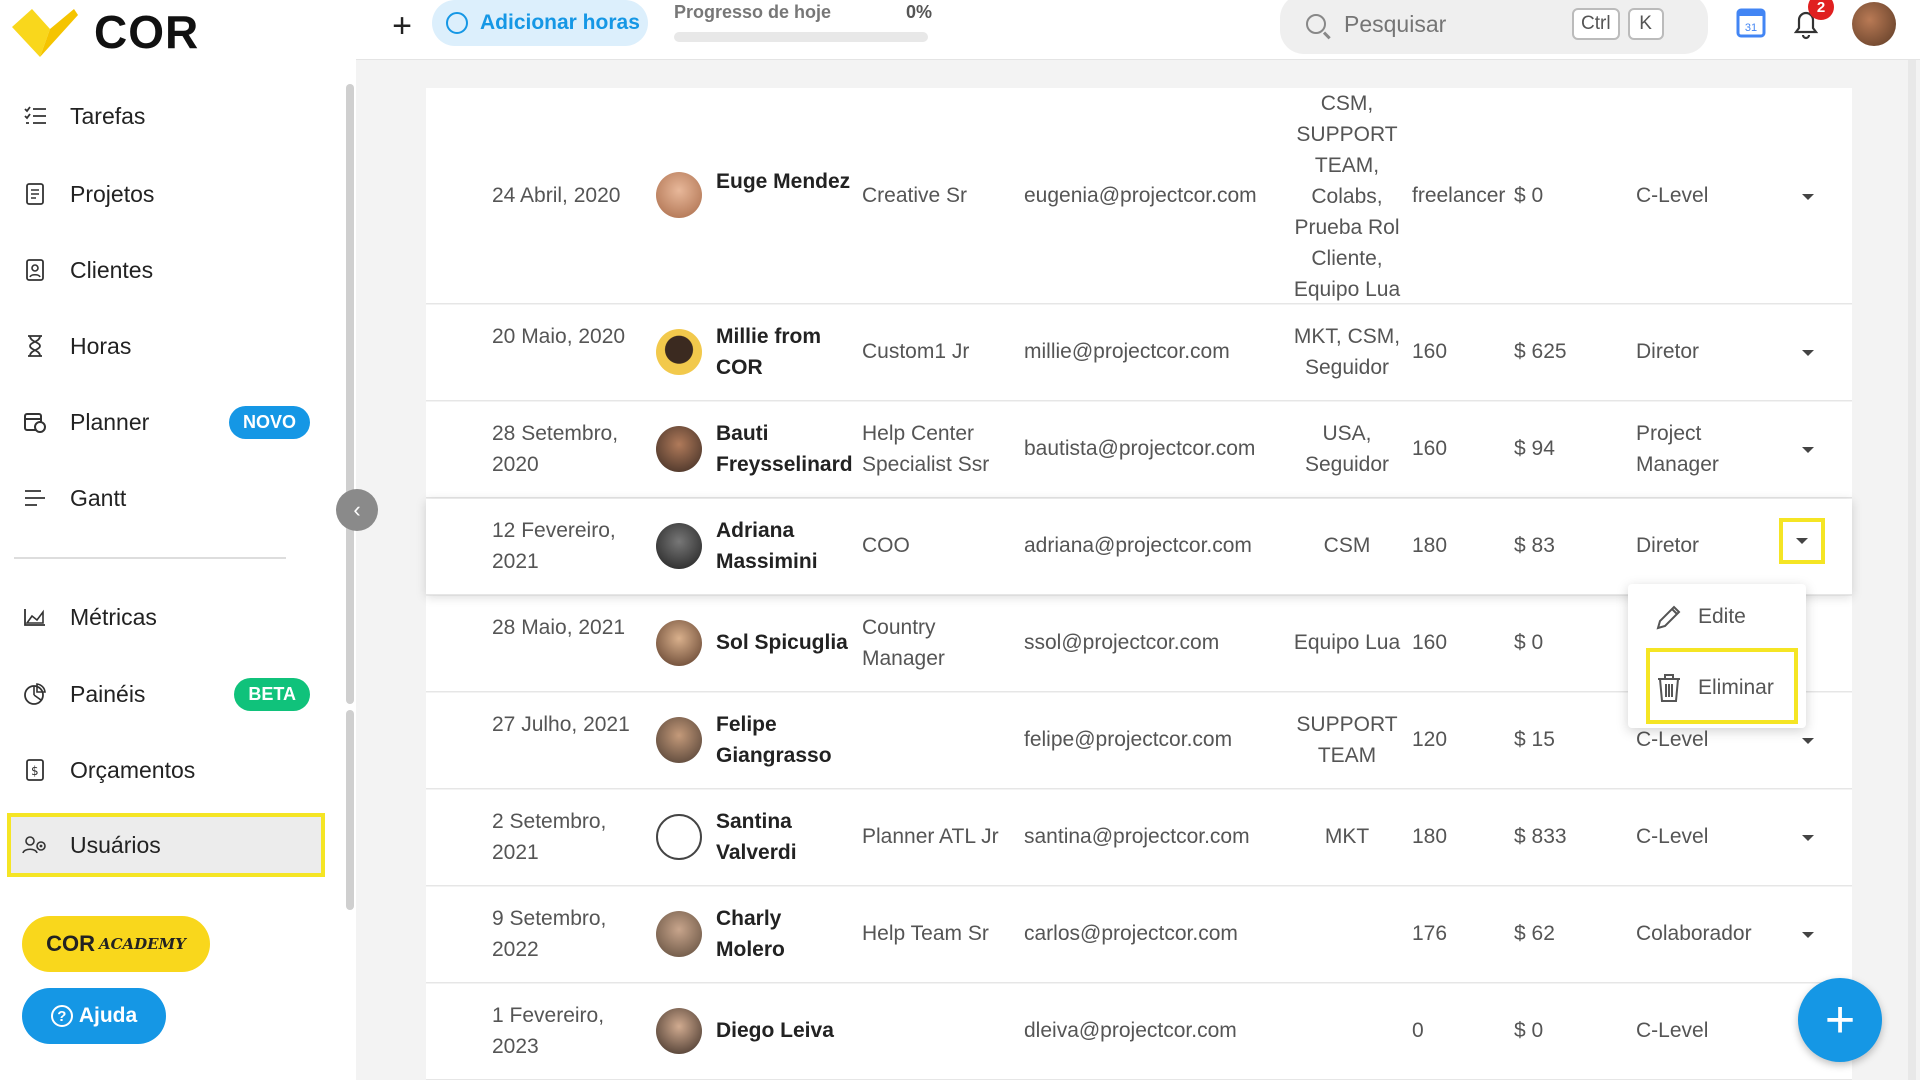 Image resolution: width=1920 pixels, height=1080 pixels. I want to click on task-list-icon, so click(35, 116).